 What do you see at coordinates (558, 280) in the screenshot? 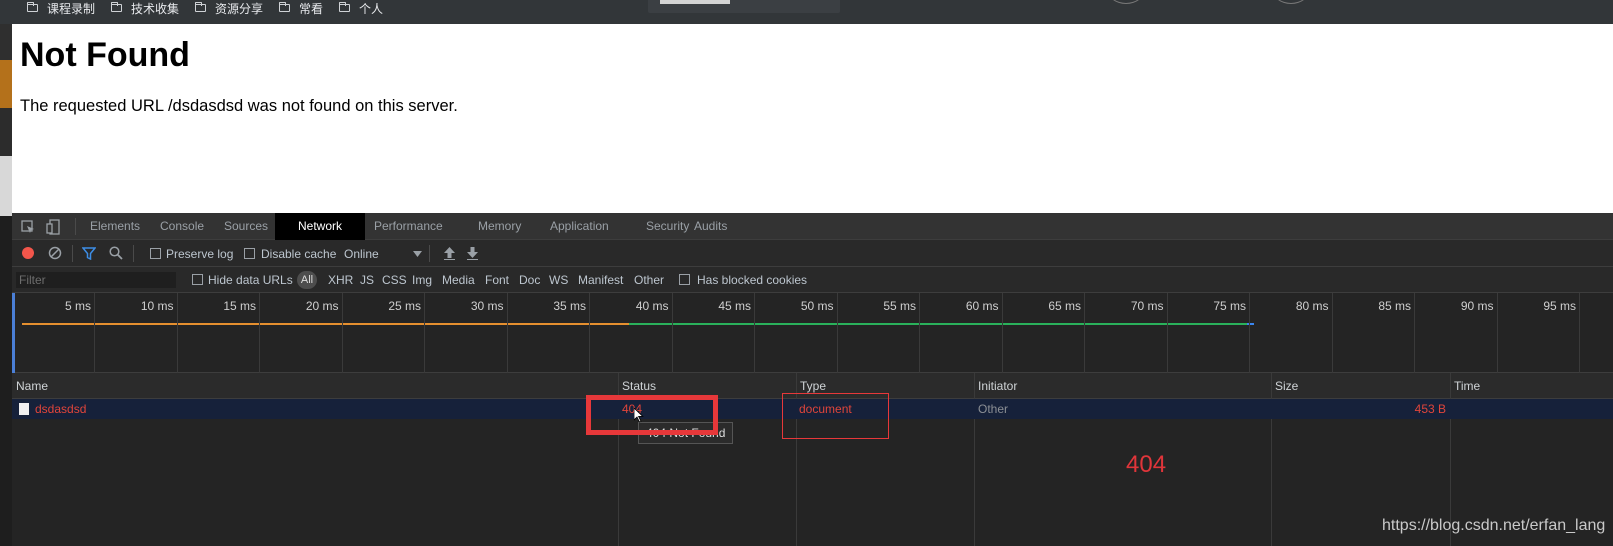
I see `filter-ws: WS` at bounding box center [558, 280].